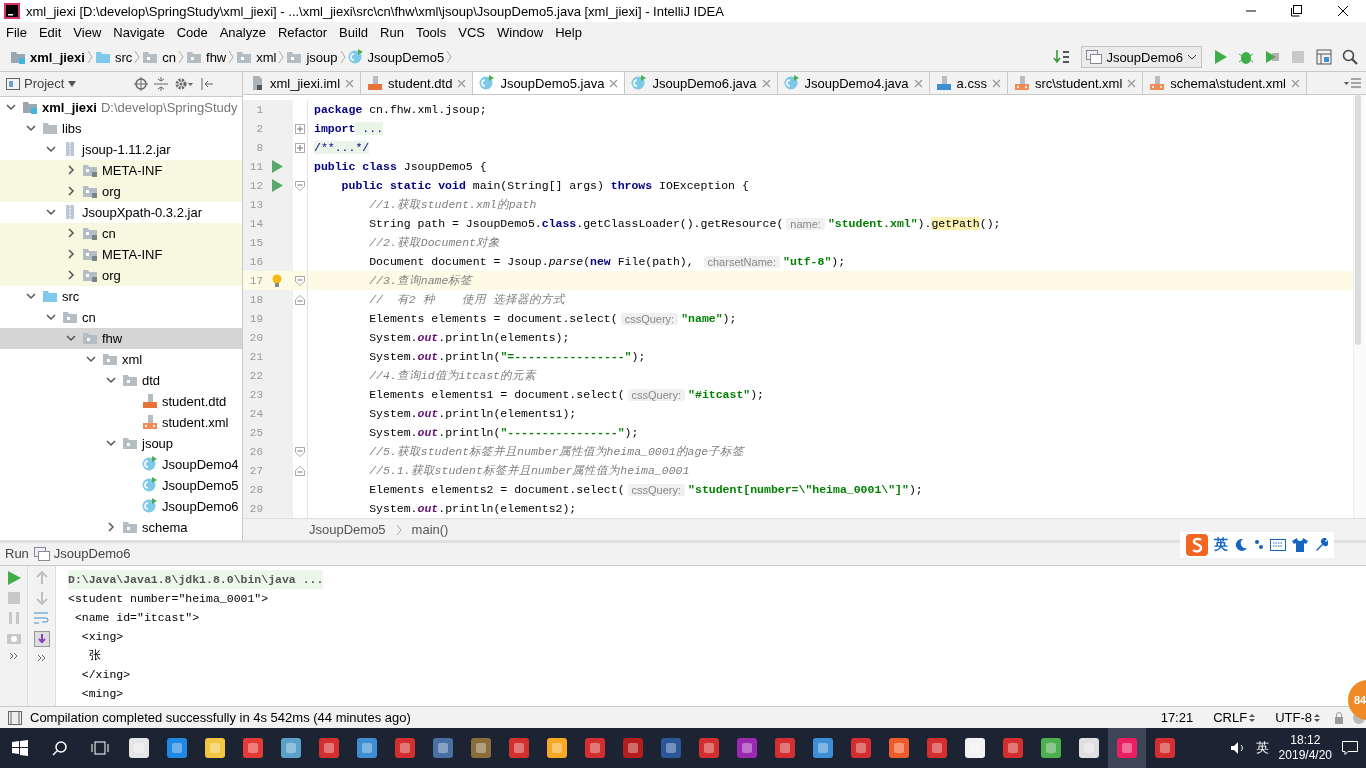  I want to click on task-view-icon, so click(100, 748).